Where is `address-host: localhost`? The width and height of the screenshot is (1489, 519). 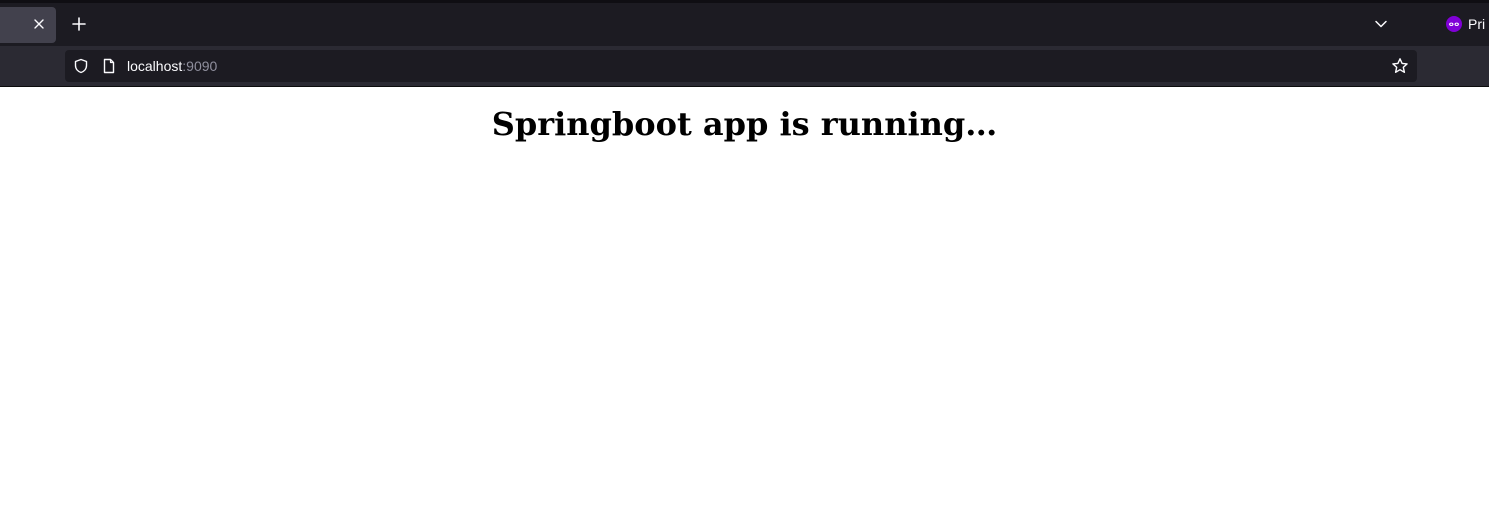 address-host: localhost is located at coordinates (155, 66).